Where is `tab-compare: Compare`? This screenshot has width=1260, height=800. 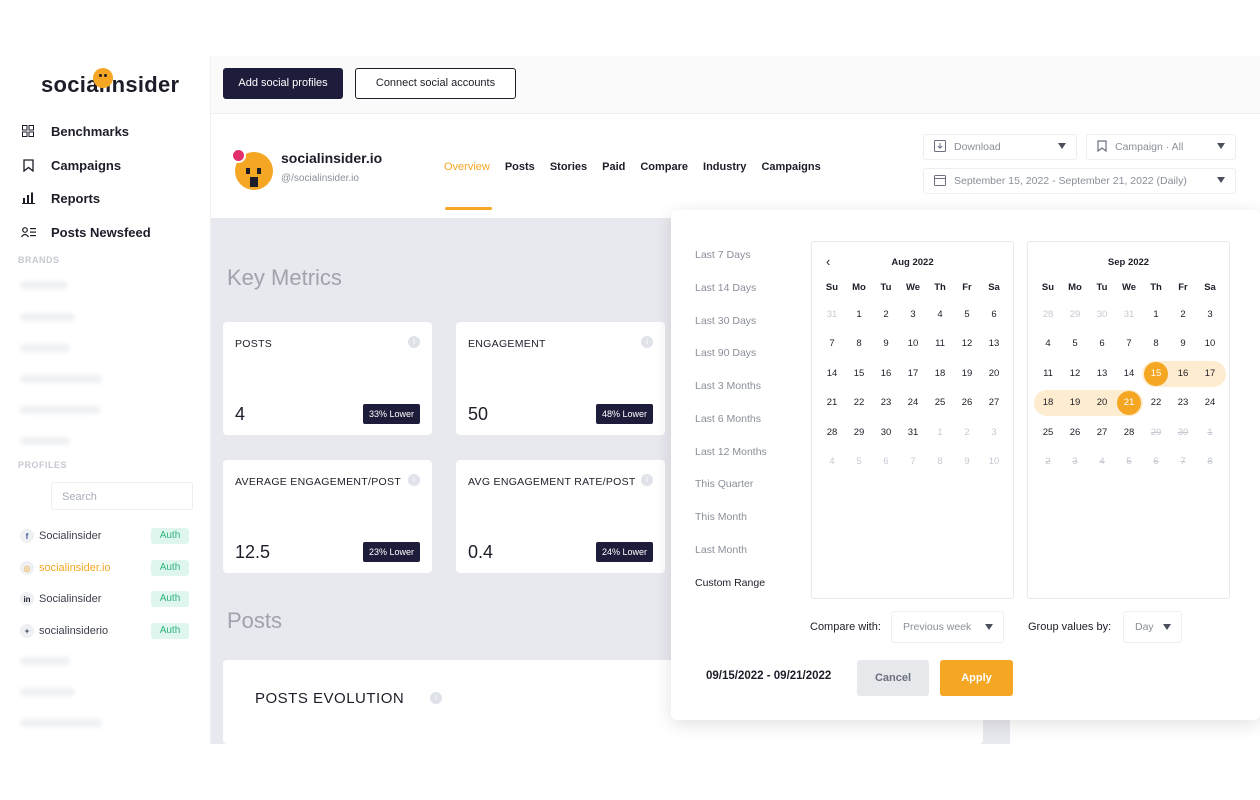 tab-compare: Compare is located at coordinates (664, 167).